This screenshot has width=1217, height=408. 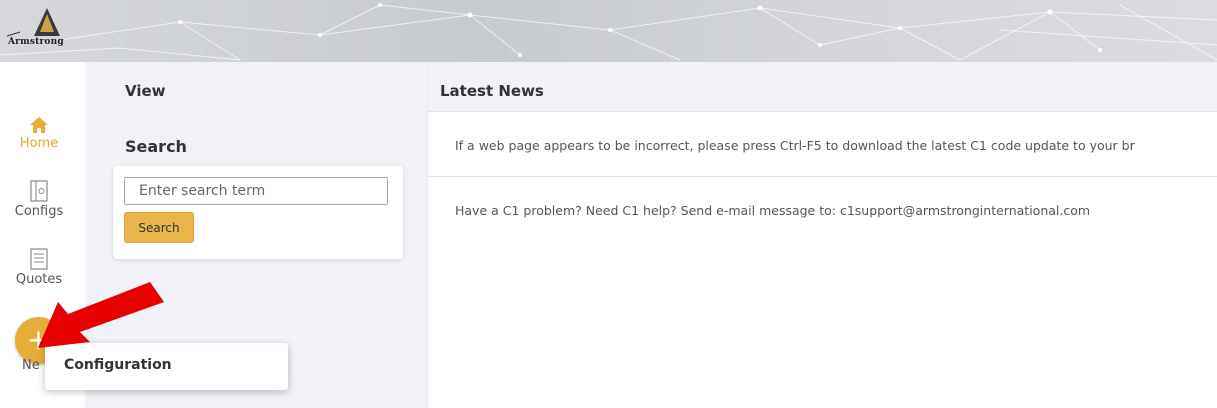 I want to click on rail-item-configs: Configs, so click(x=39, y=199).